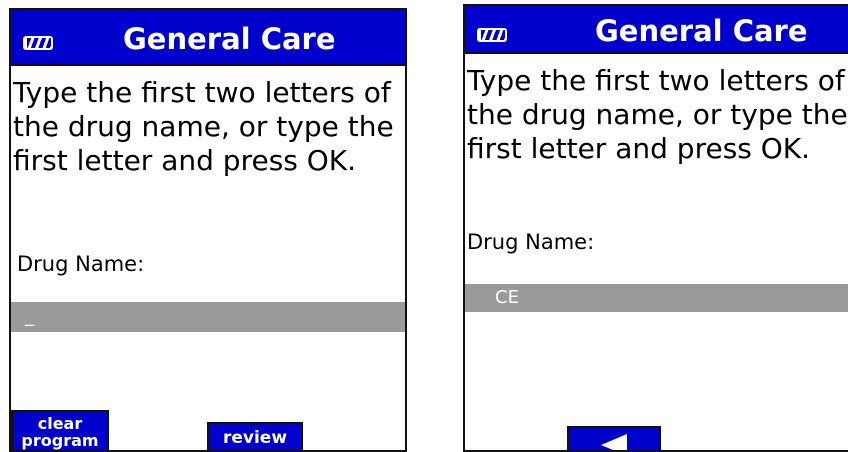  What do you see at coordinates (60, 430) in the screenshot?
I see `clear-program-button: clear program` at bounding box center [60, 430].